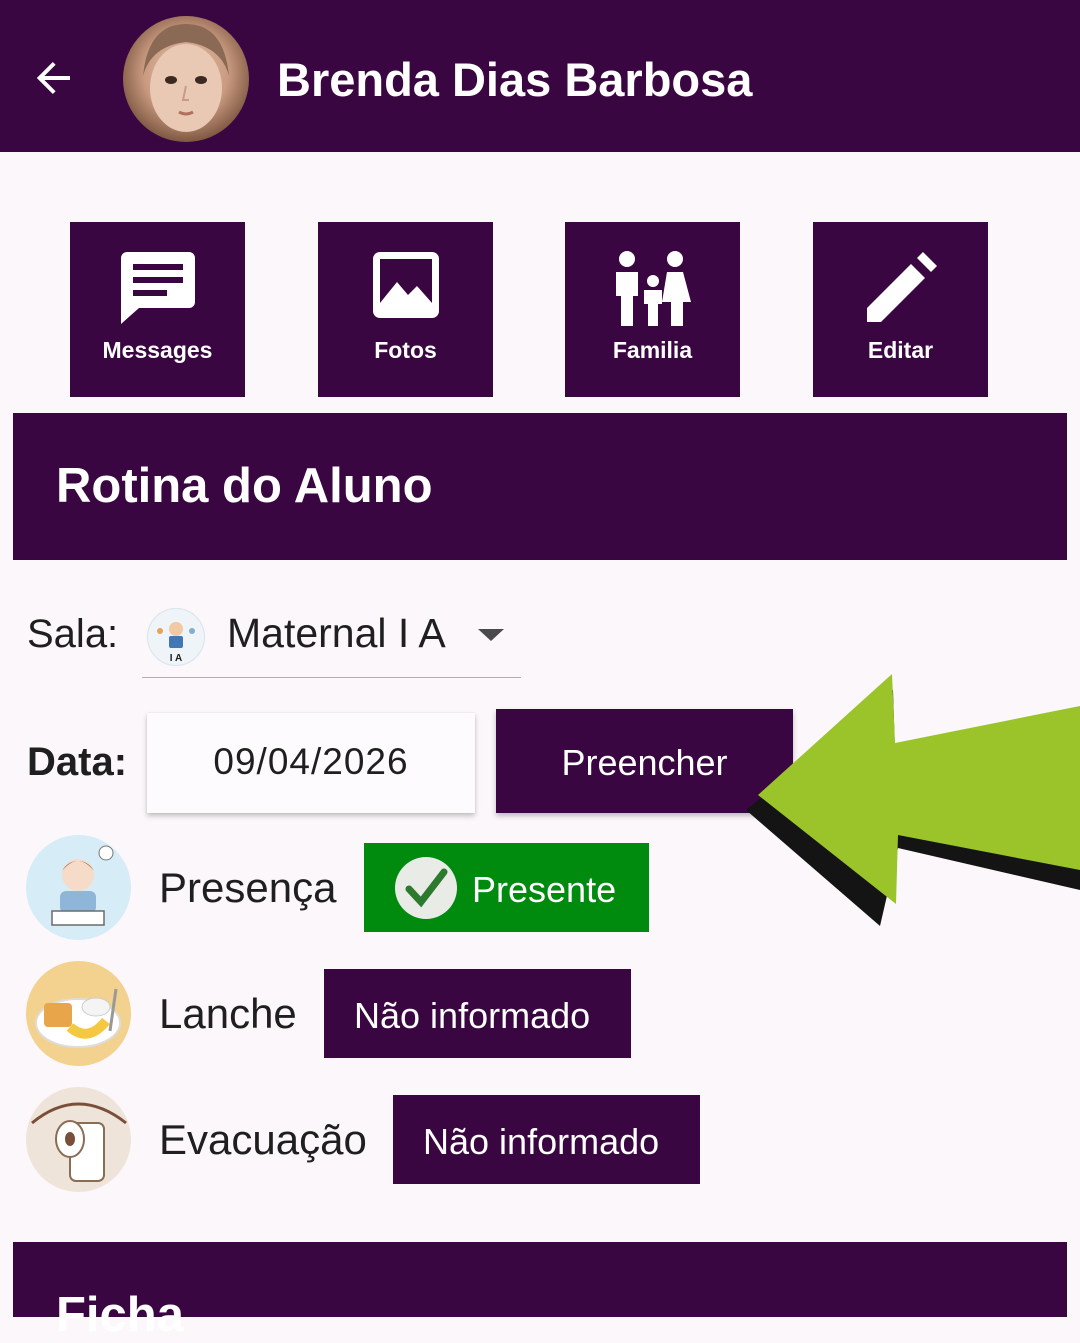  What do you see at coordinates (913, 800) in the screenshot?
I see `pointer-arrow-icon` at bounding box center [913, 800].